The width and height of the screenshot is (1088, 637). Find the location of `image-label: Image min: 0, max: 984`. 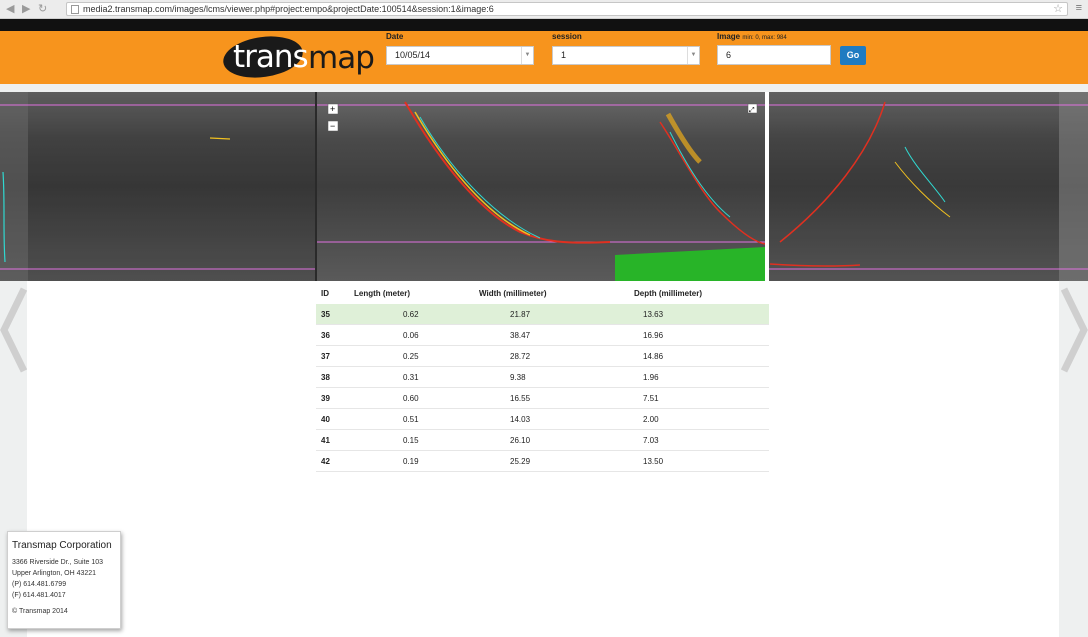

image-label: Image min: 0, max: 984 is located at coordinates (752, 36).